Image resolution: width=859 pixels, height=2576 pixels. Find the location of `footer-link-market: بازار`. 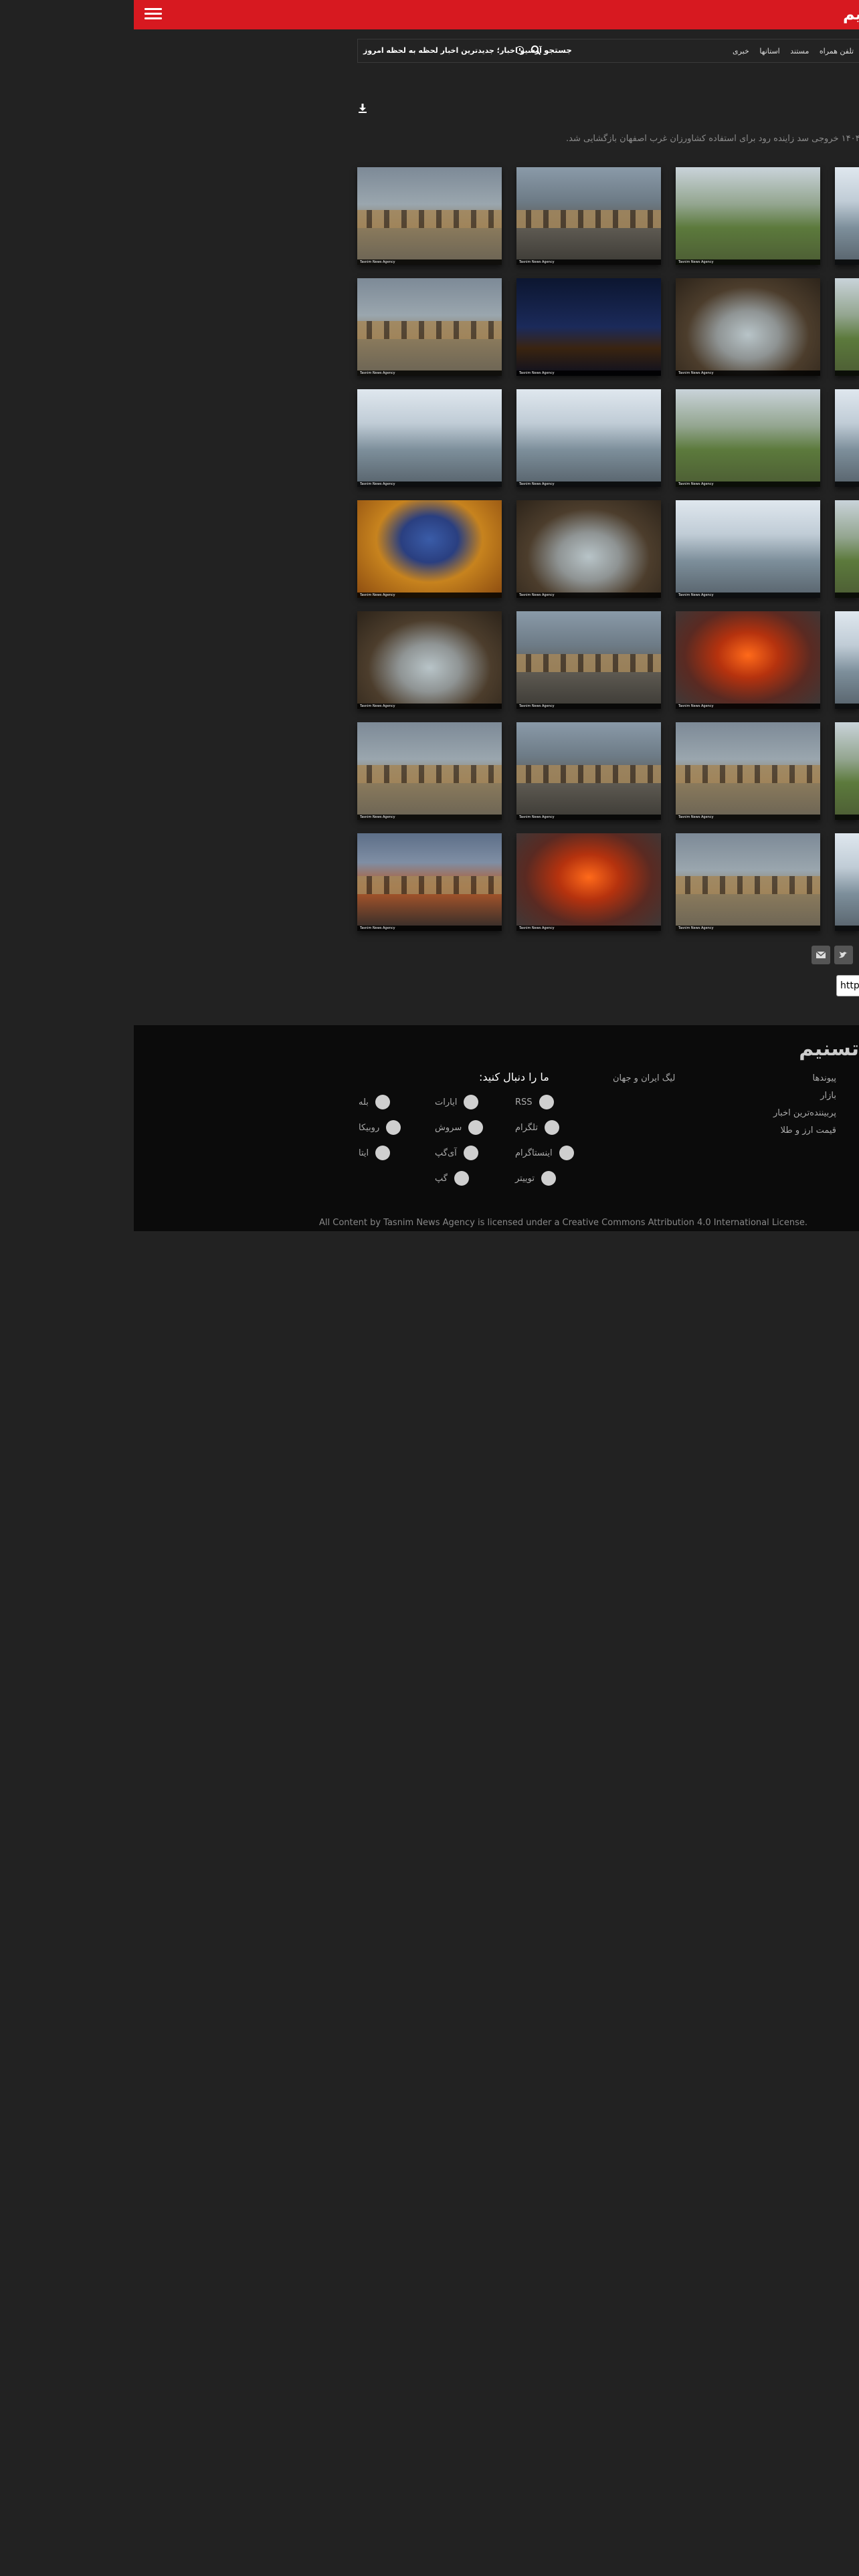

footer-link-market: بازار is located at coordinates (772, 1096).